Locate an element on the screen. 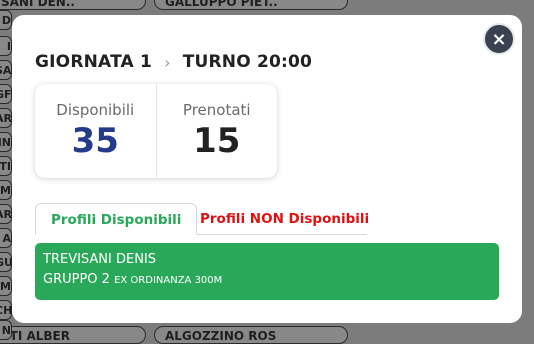  close-button: × is located at coordinates (499, 39).